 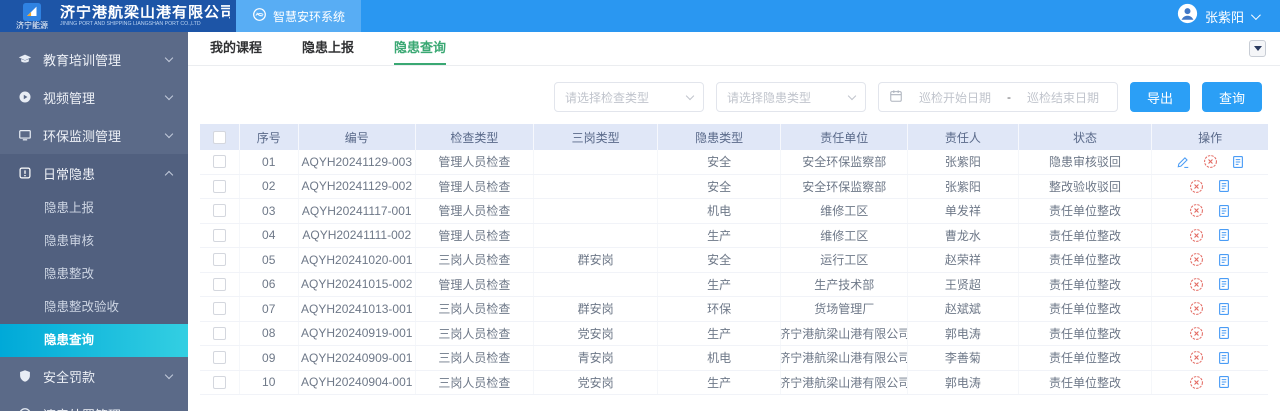 What do you see at coordinates (94, 97) in the screenshot?
I see `sidebar-item-video-management: 视频管理` at bounding box center [94, 97].